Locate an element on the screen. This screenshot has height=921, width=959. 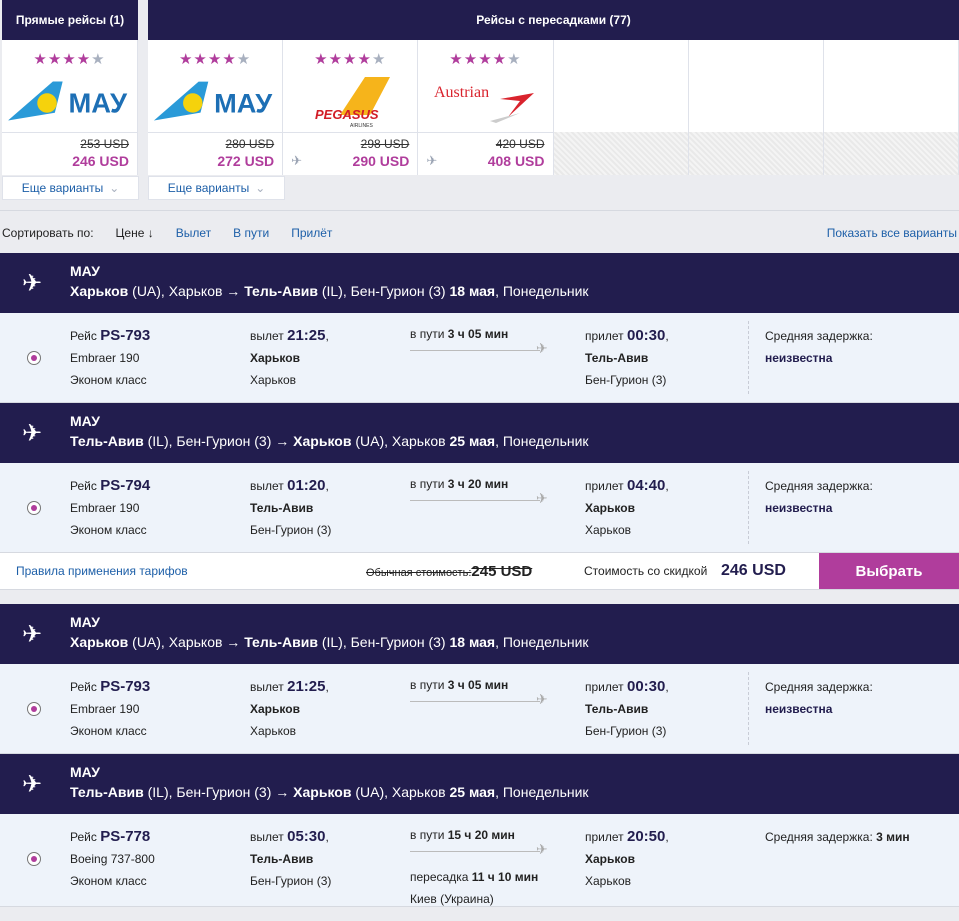
duration: в пути 3 ч 05 мин is located at coordinates (459, 334).